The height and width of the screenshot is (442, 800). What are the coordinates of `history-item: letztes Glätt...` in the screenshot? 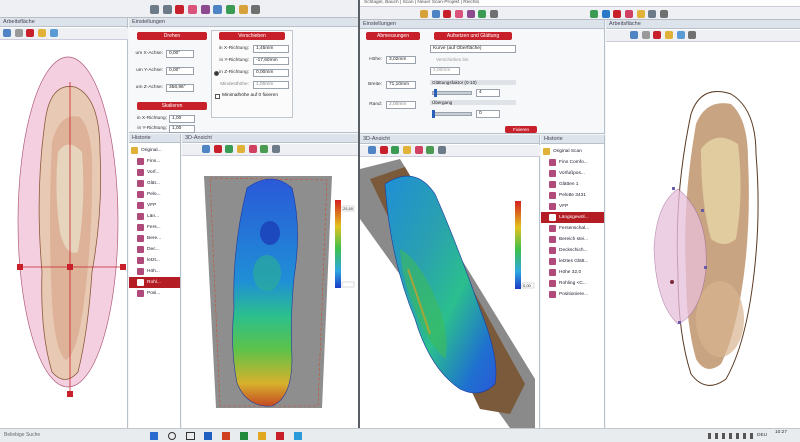 It's located at (572, 261).